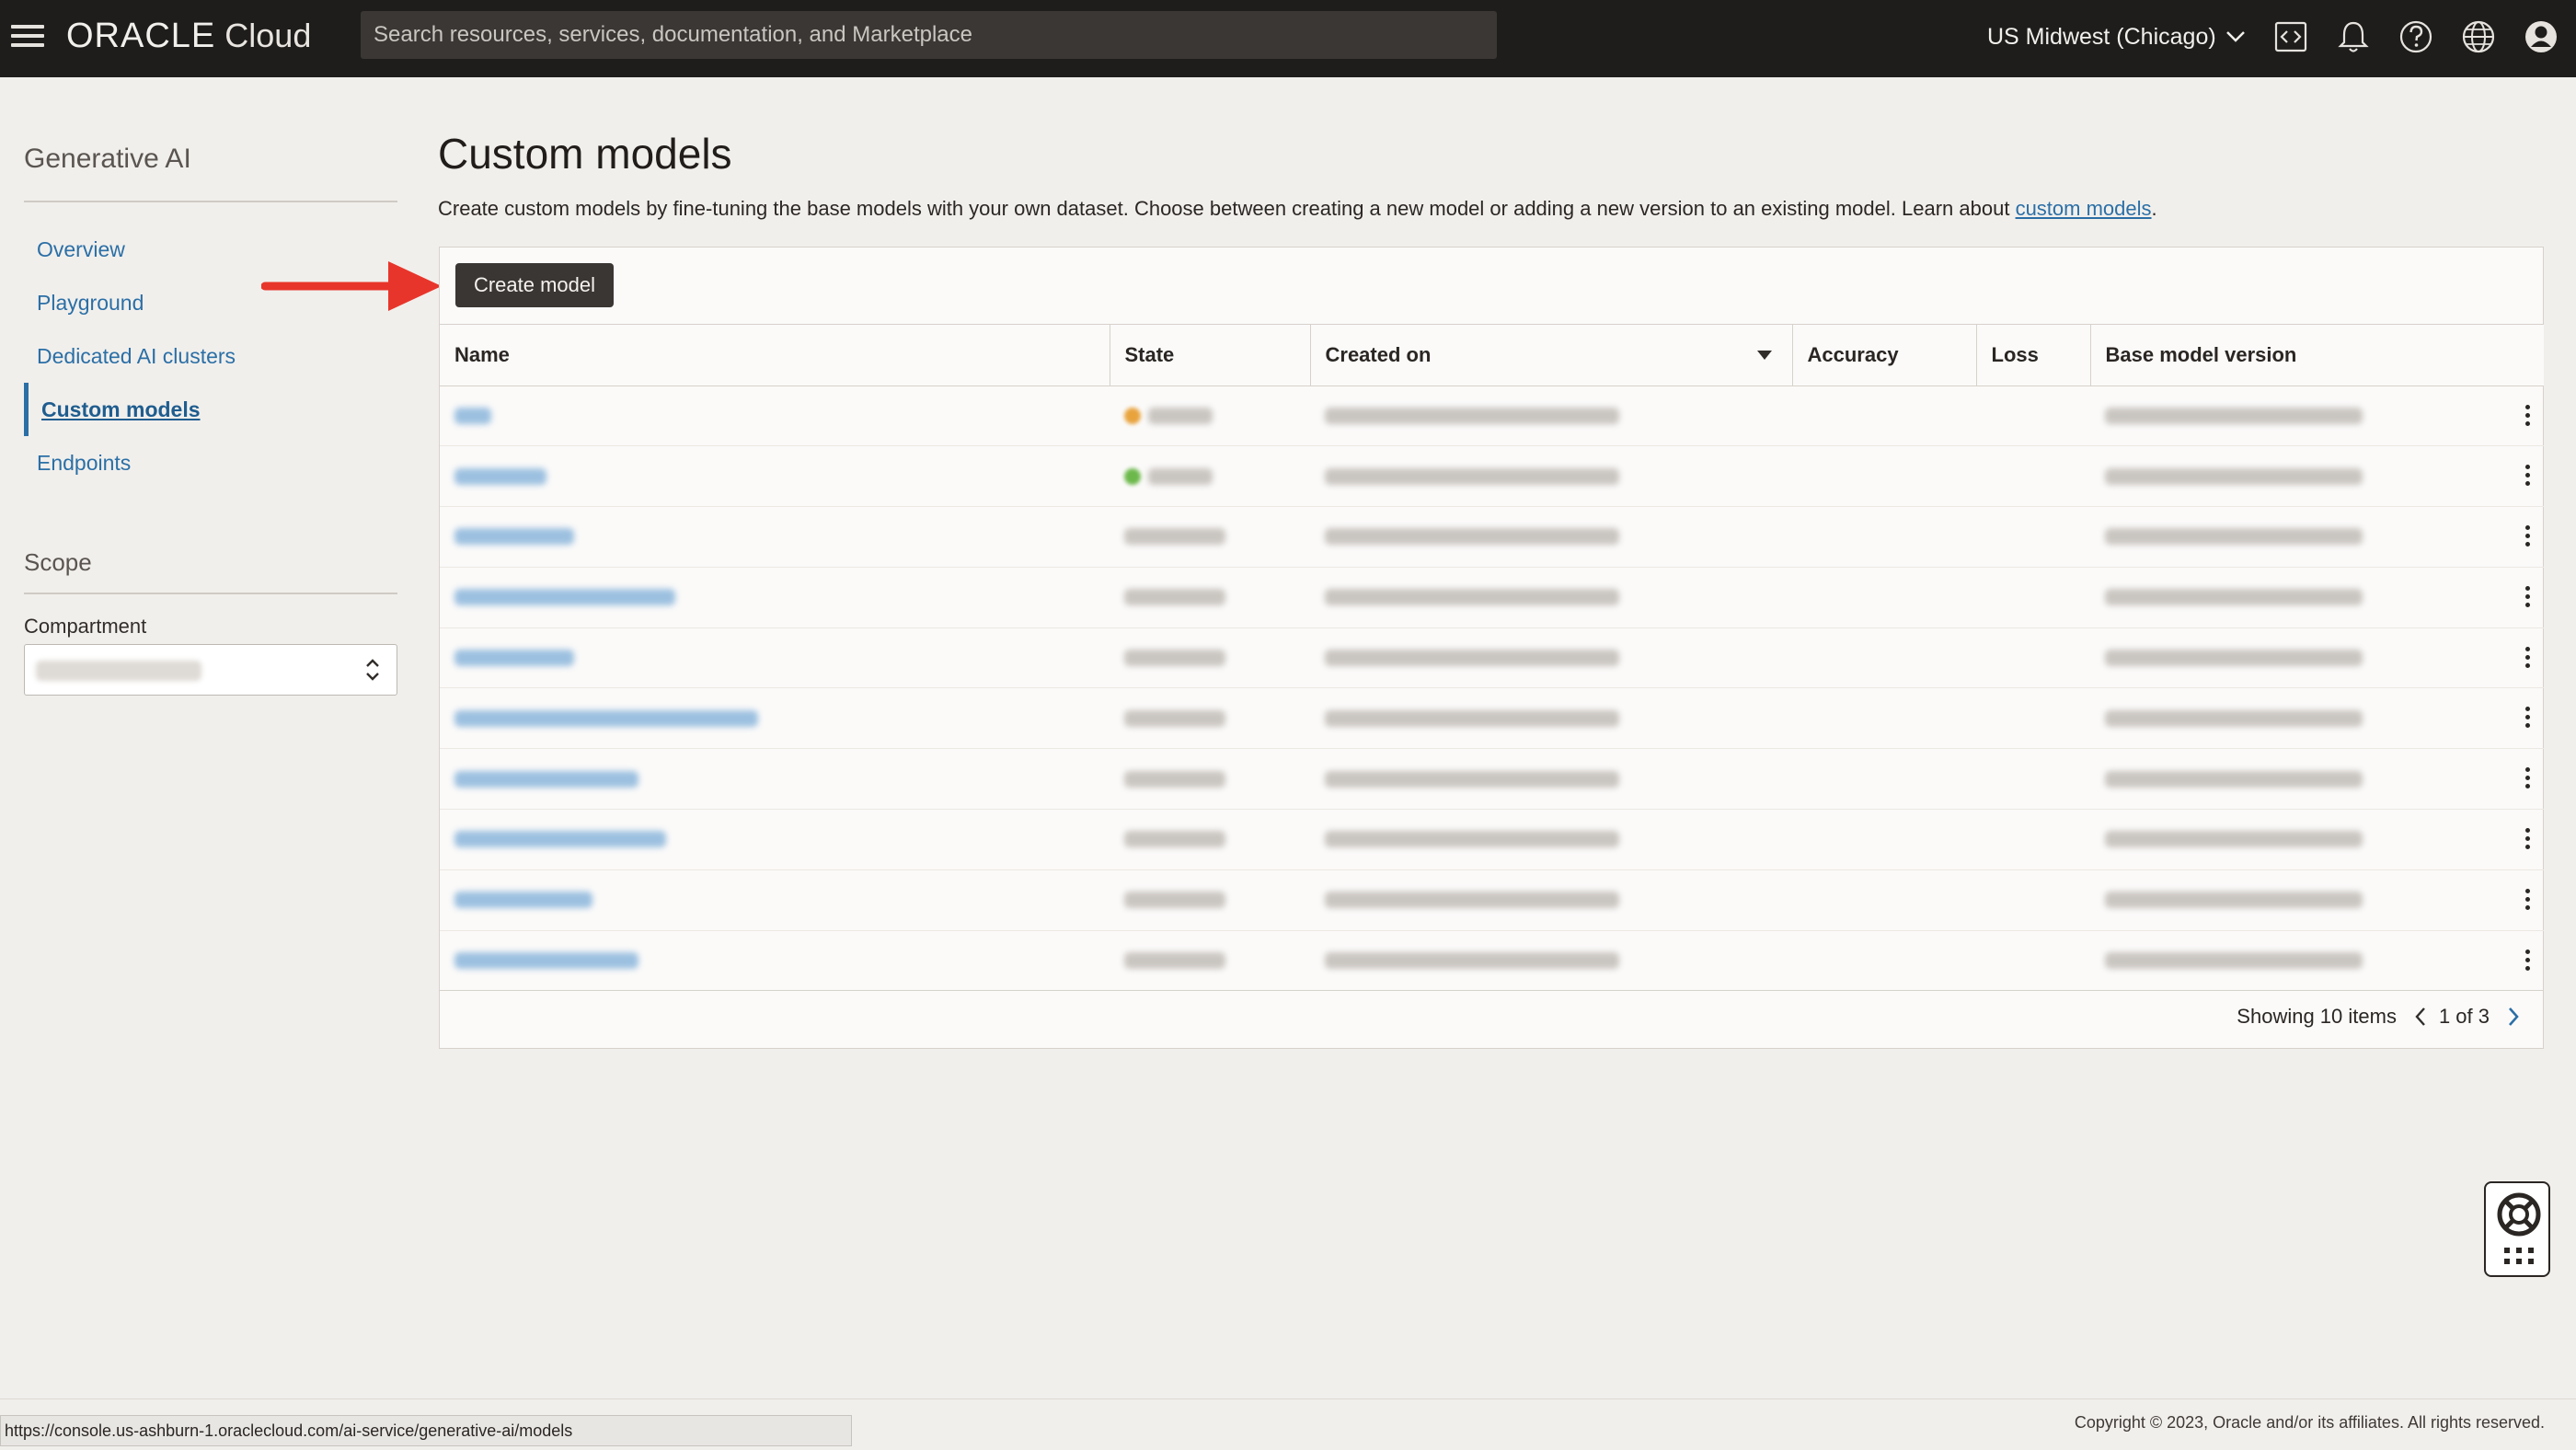 This screenshot has width=2576, height=1450. What do you see at coordinates (1132, 416) in the screenshot?
I see `state-indicator-icon` at bounding box center [1132, 416].